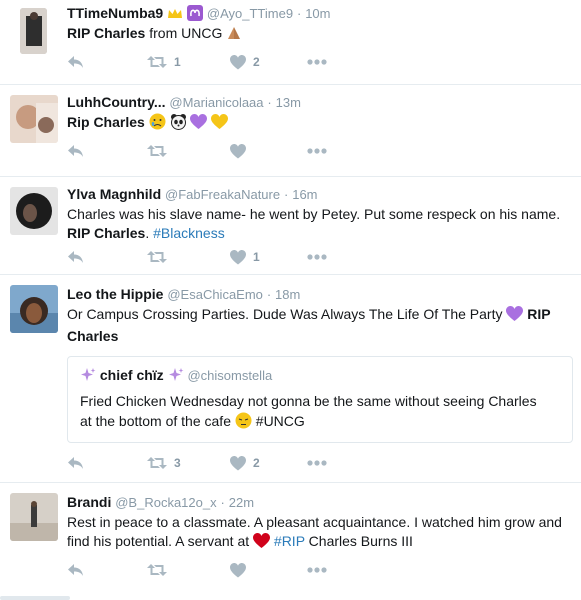  I want to click on crown-emoji-icon, so click(175, 14).